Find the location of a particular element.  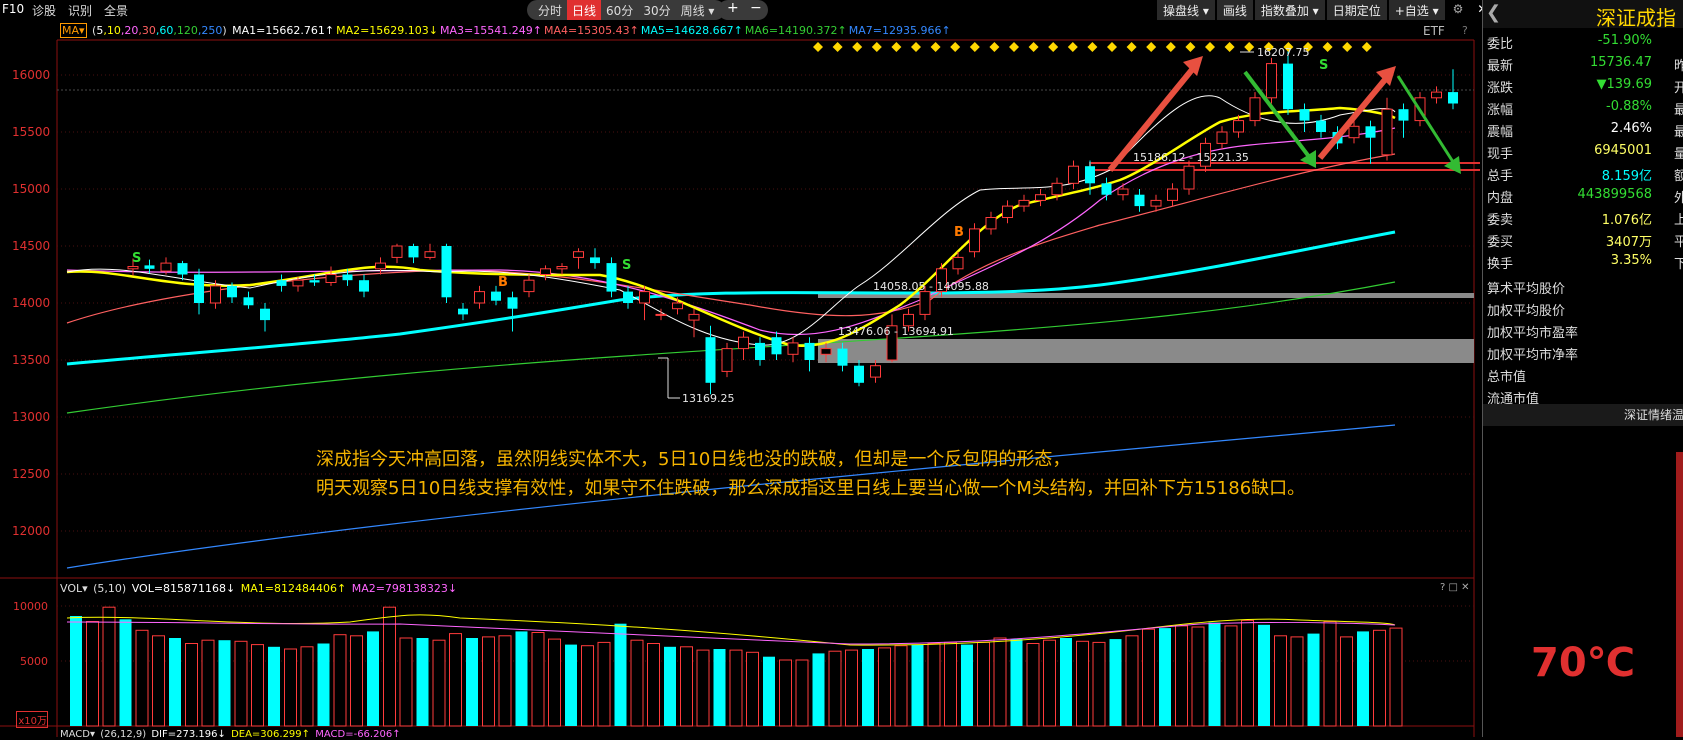

stat-total-mkt-cap: 总市值 is located at coordinates (1506, 375).